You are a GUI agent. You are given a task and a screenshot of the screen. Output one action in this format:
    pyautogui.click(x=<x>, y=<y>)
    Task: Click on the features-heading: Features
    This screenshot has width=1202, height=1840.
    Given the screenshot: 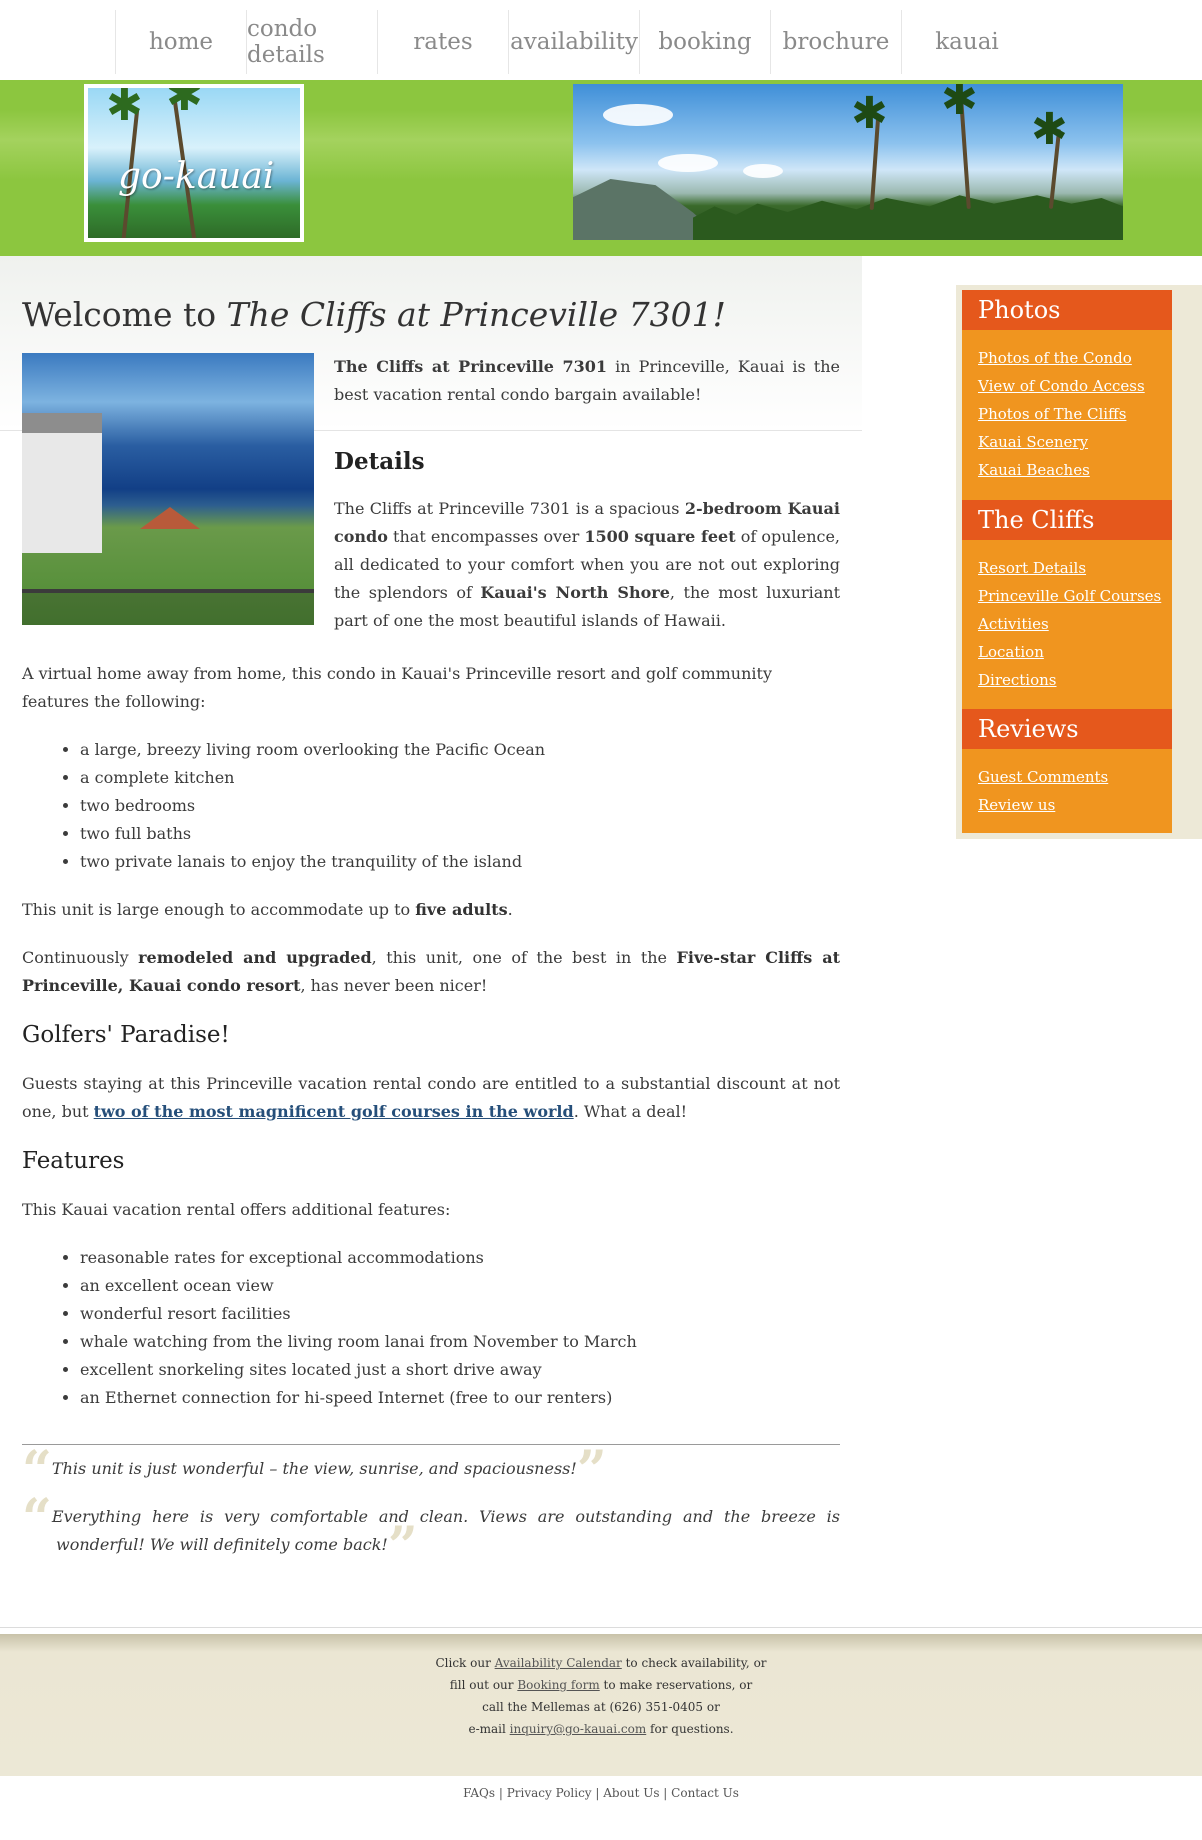 What is the action you would take?
    pyautogui.click(x=73, y=1161)
    